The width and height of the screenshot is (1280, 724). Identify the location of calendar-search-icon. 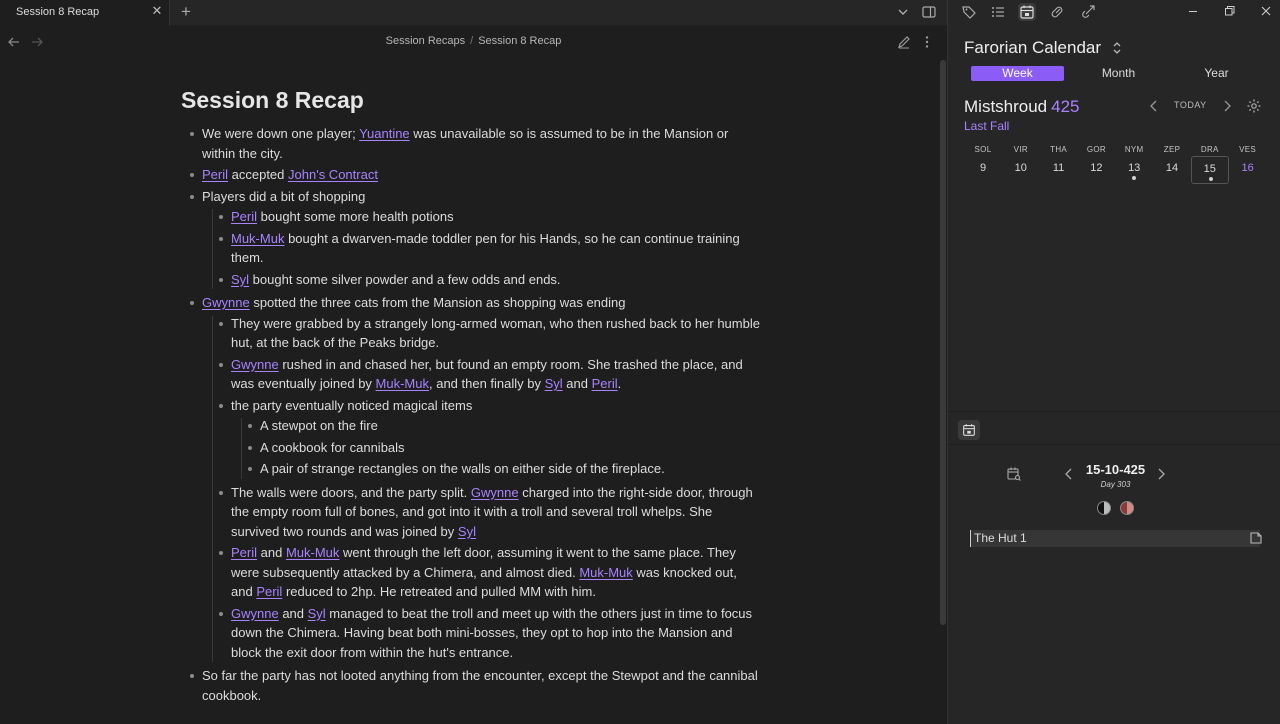
(1014, 474).